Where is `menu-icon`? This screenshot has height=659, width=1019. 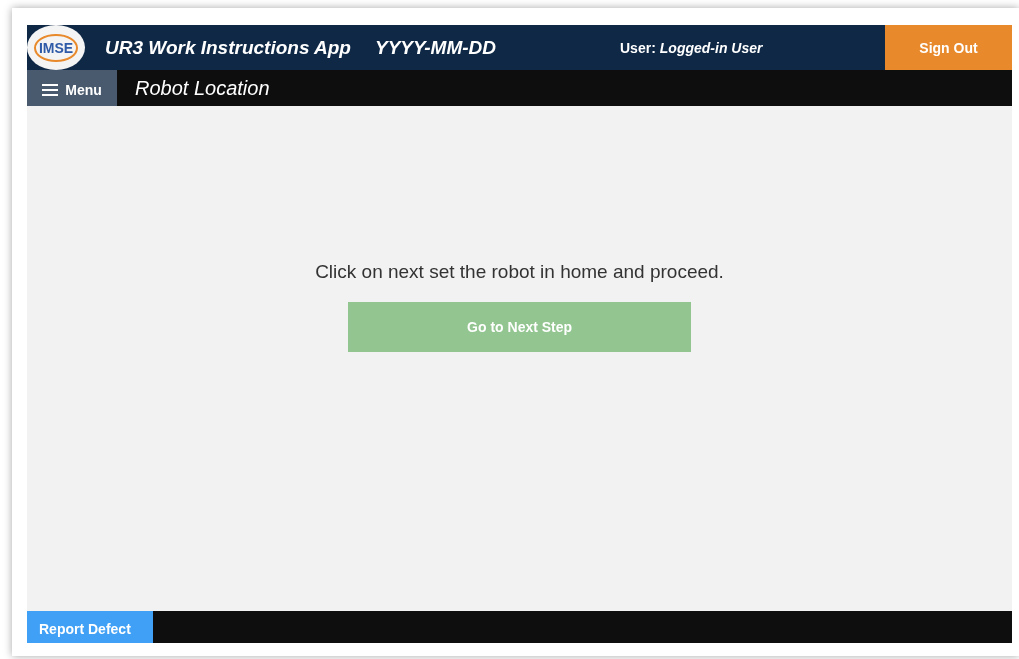 menu-icon is located at coordinates (50, 90).